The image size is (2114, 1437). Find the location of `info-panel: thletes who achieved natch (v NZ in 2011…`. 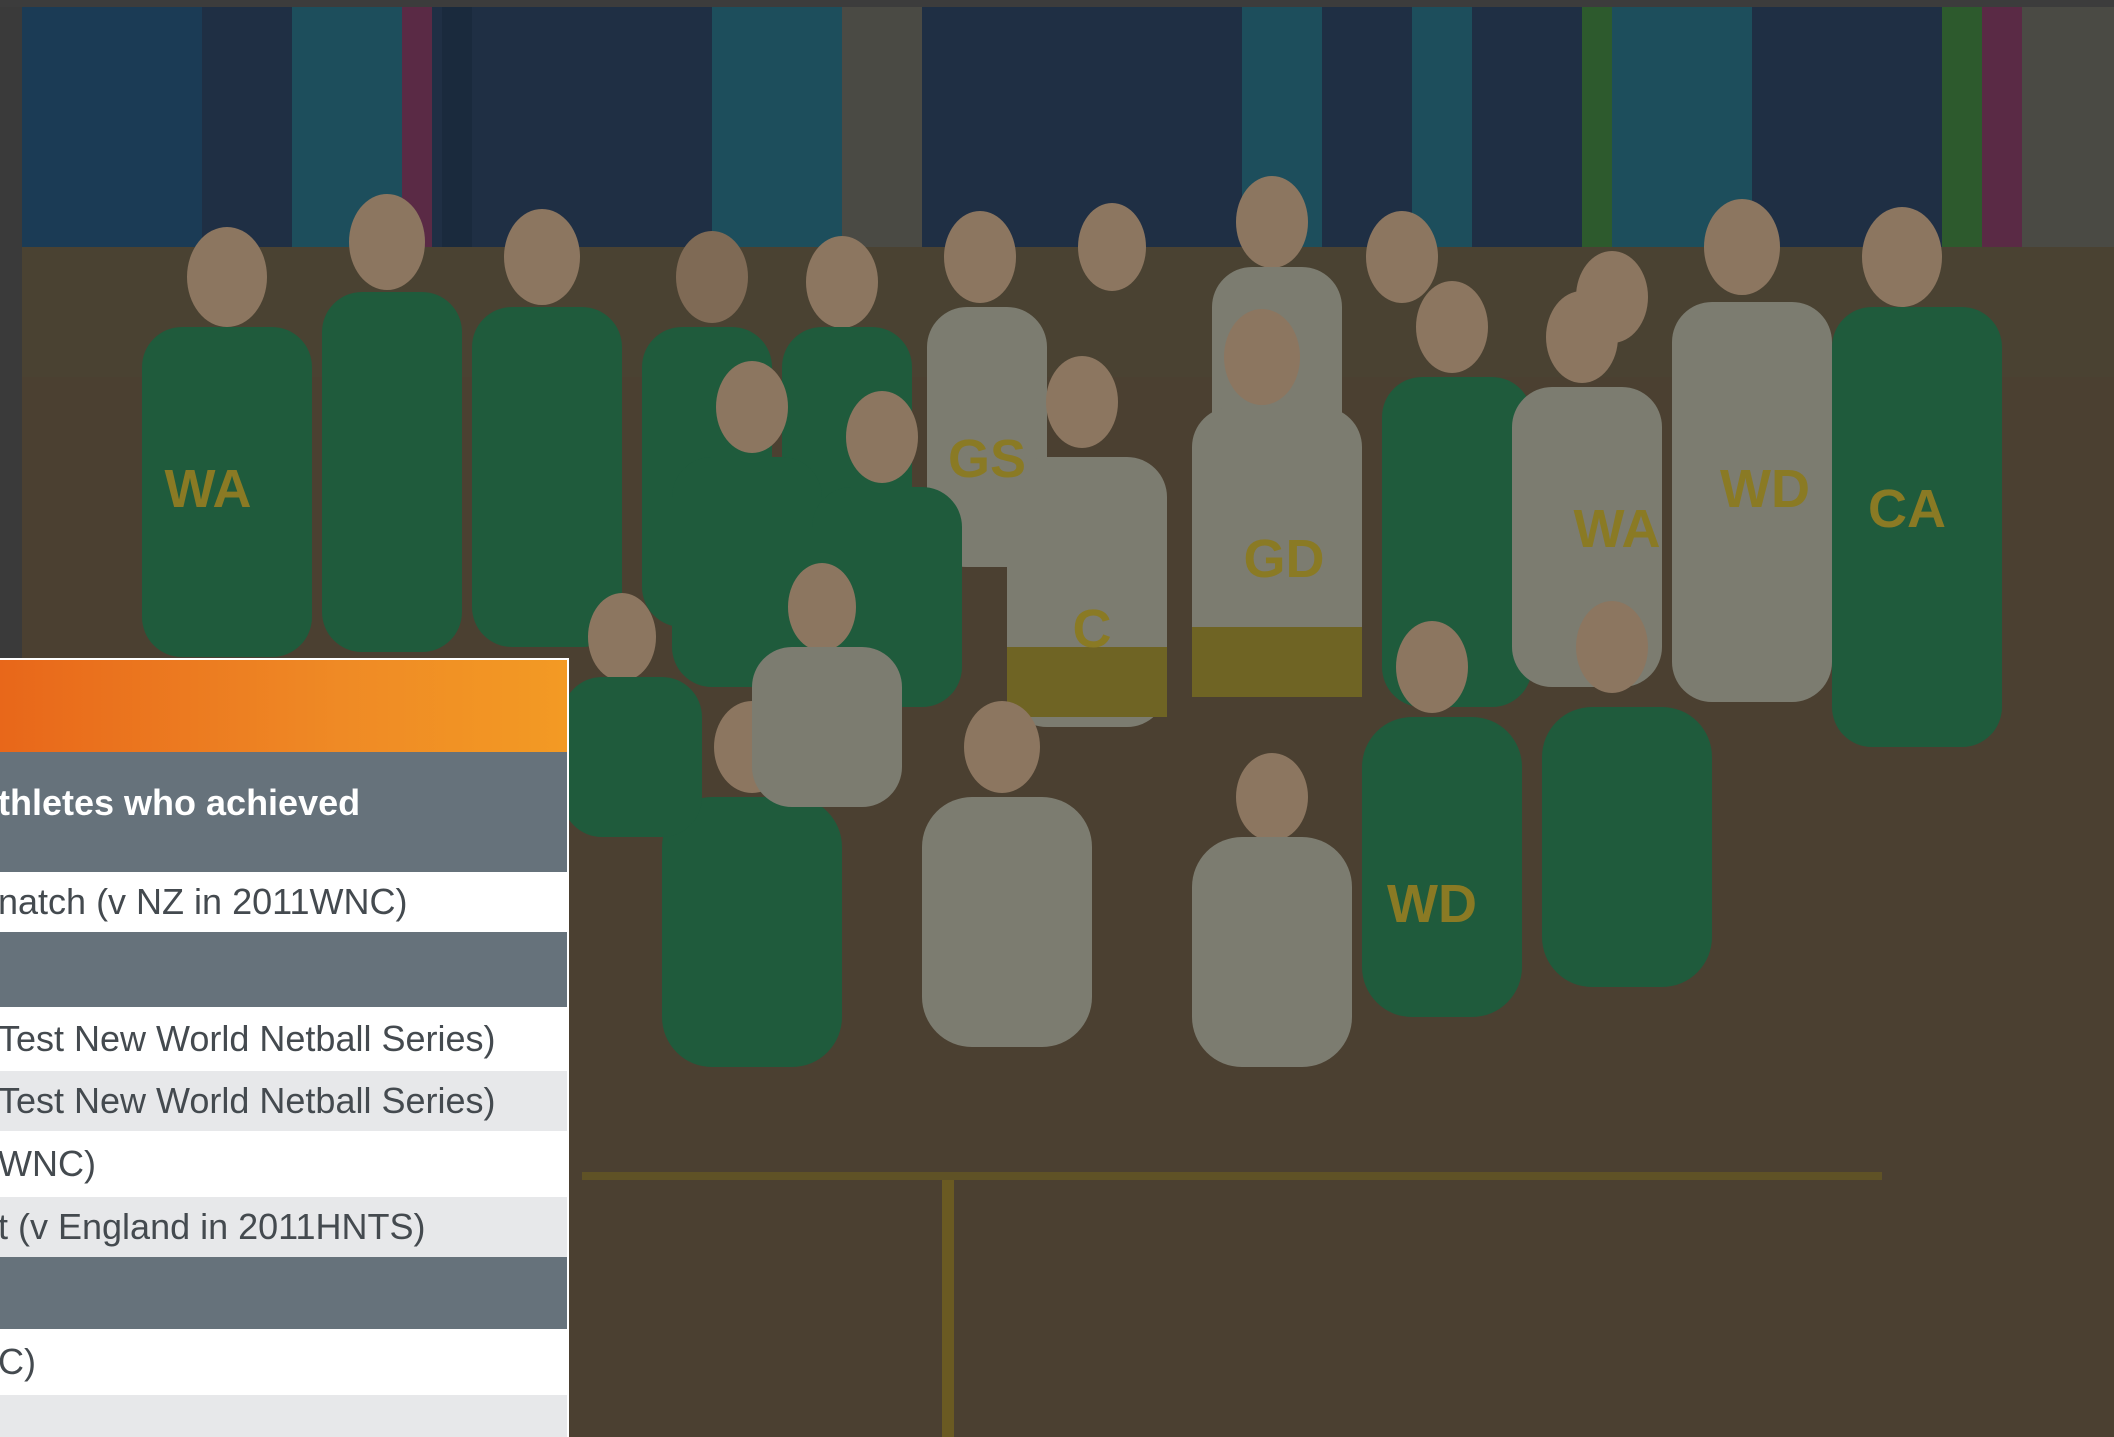

info-panel: thletes who achieved natch (v NZ in 2011… is located at coordinates (284, 1047).